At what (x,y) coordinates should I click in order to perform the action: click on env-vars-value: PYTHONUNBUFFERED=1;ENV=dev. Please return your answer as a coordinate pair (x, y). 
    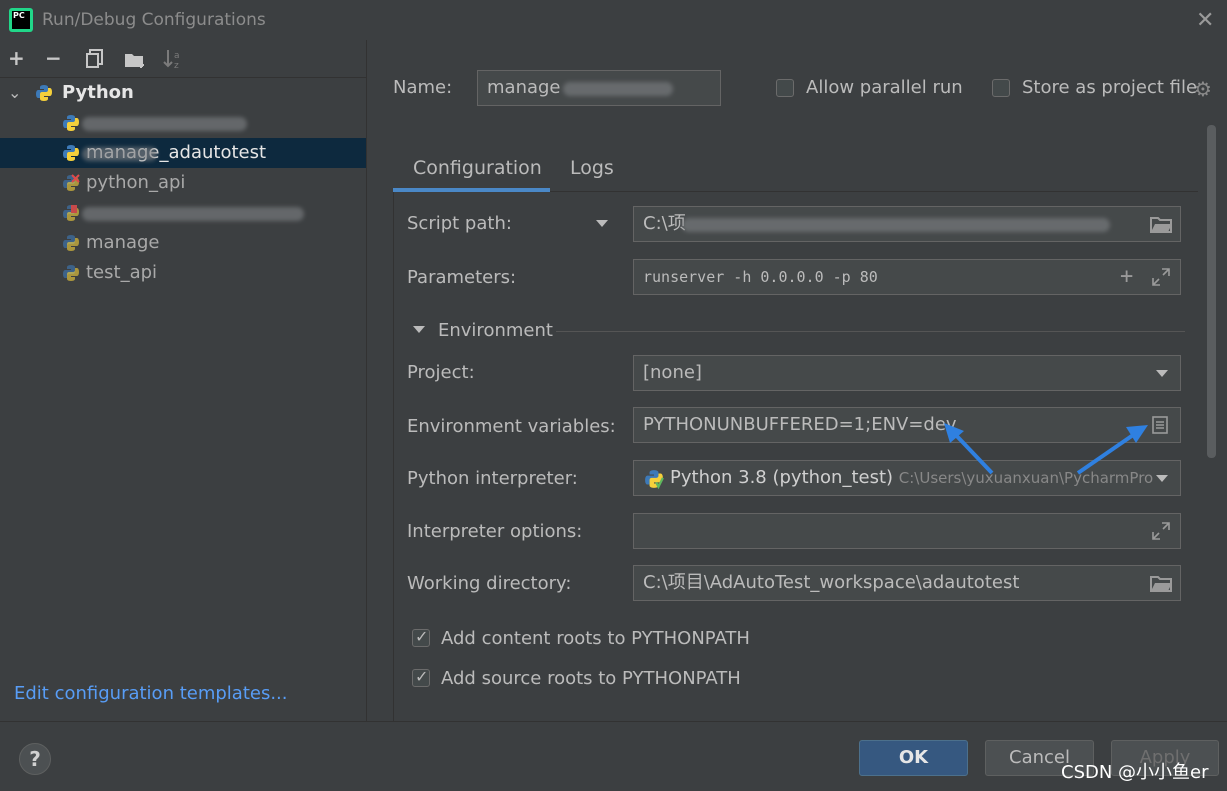
    Looking at the image, I should click on (800, 424).